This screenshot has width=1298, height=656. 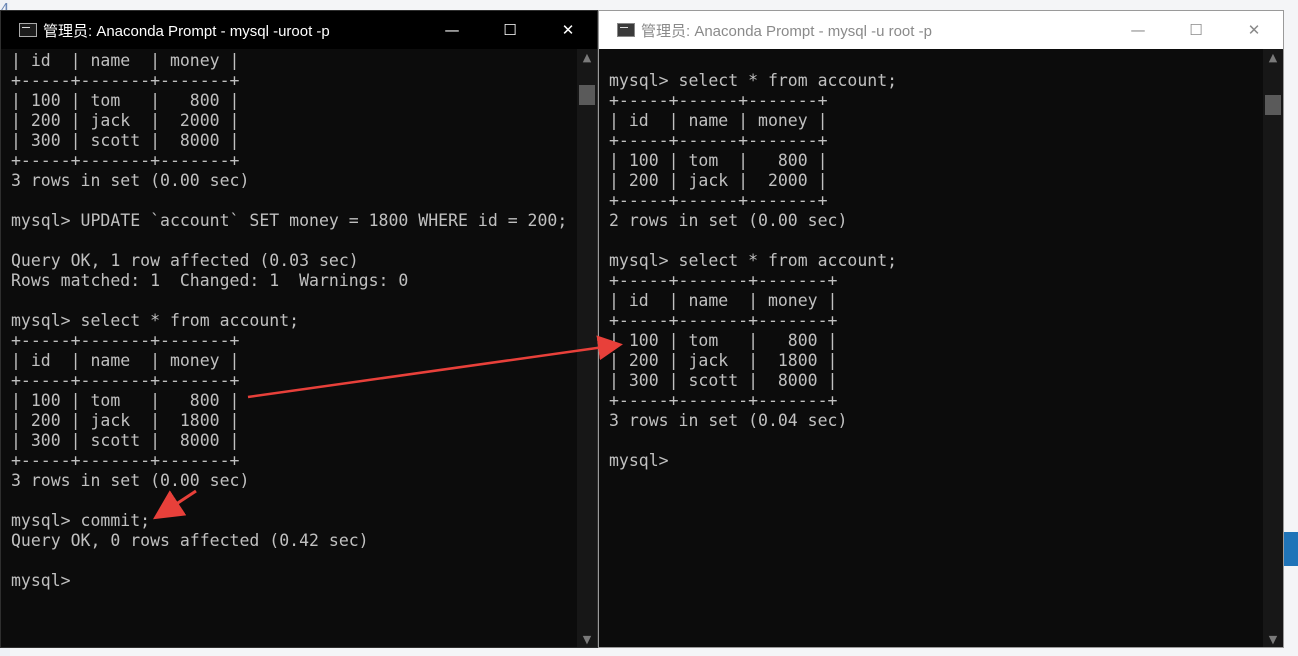 What do you see at coordinates (190, 540) in the screenshot?
I see `console-line: Query OK, 0 rows affected (0.42 sec)` at bounding box center [190, 540].